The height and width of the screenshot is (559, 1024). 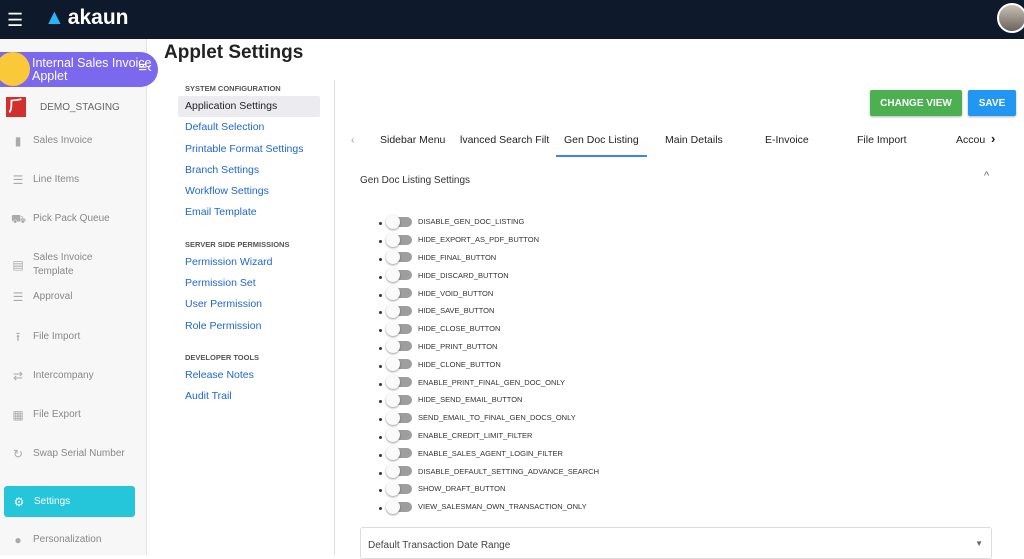 I want to click on save-button: SAVE, so click(x=992, y=103).